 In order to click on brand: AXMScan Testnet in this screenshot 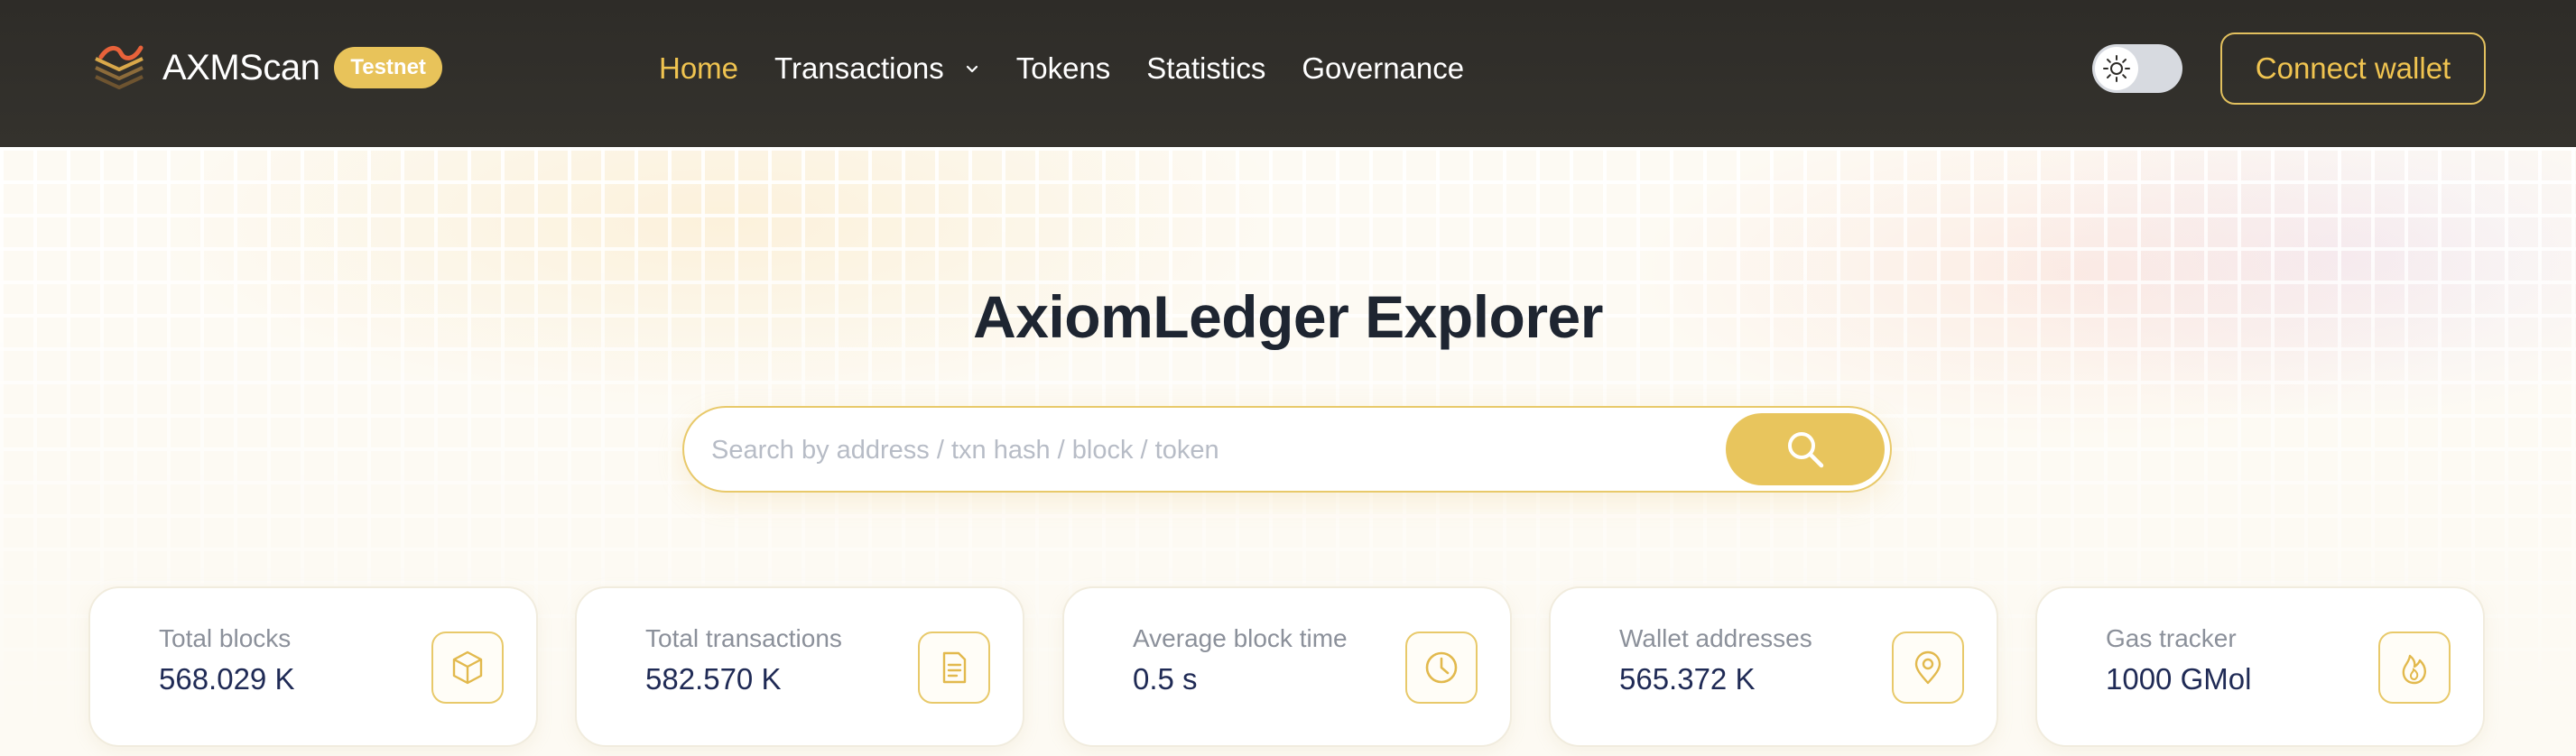, I will do `click(266, 68)`.